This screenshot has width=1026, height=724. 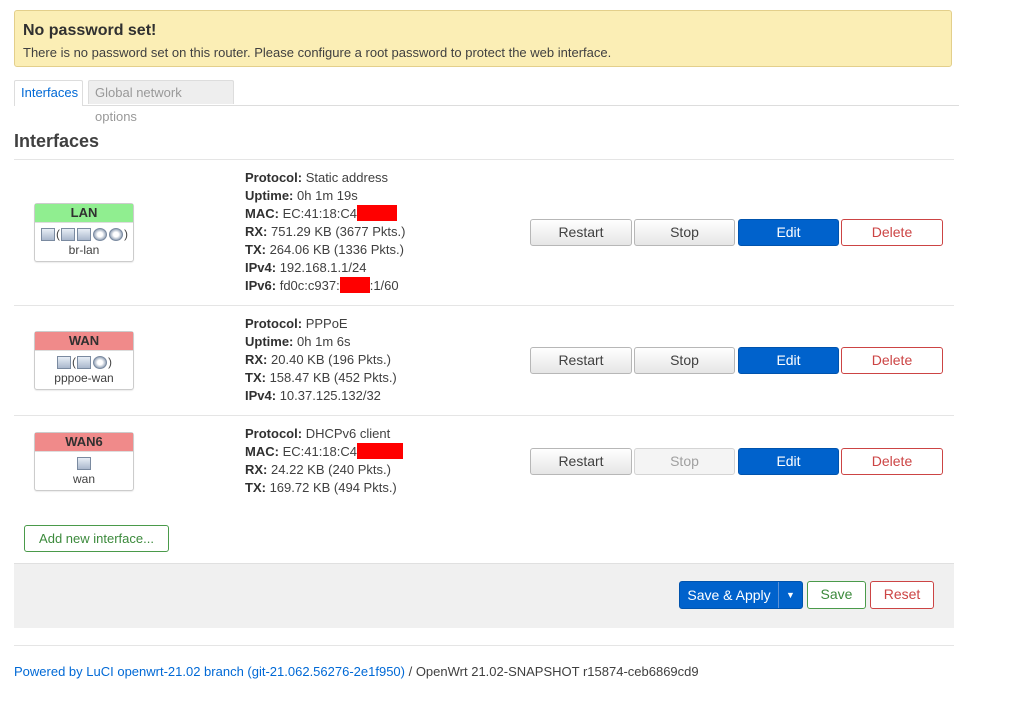 What do you see at coordinates (581, 461) in the screenshot?
I see `restart-button-wan6: Restart` at bounding box center [581, 461].